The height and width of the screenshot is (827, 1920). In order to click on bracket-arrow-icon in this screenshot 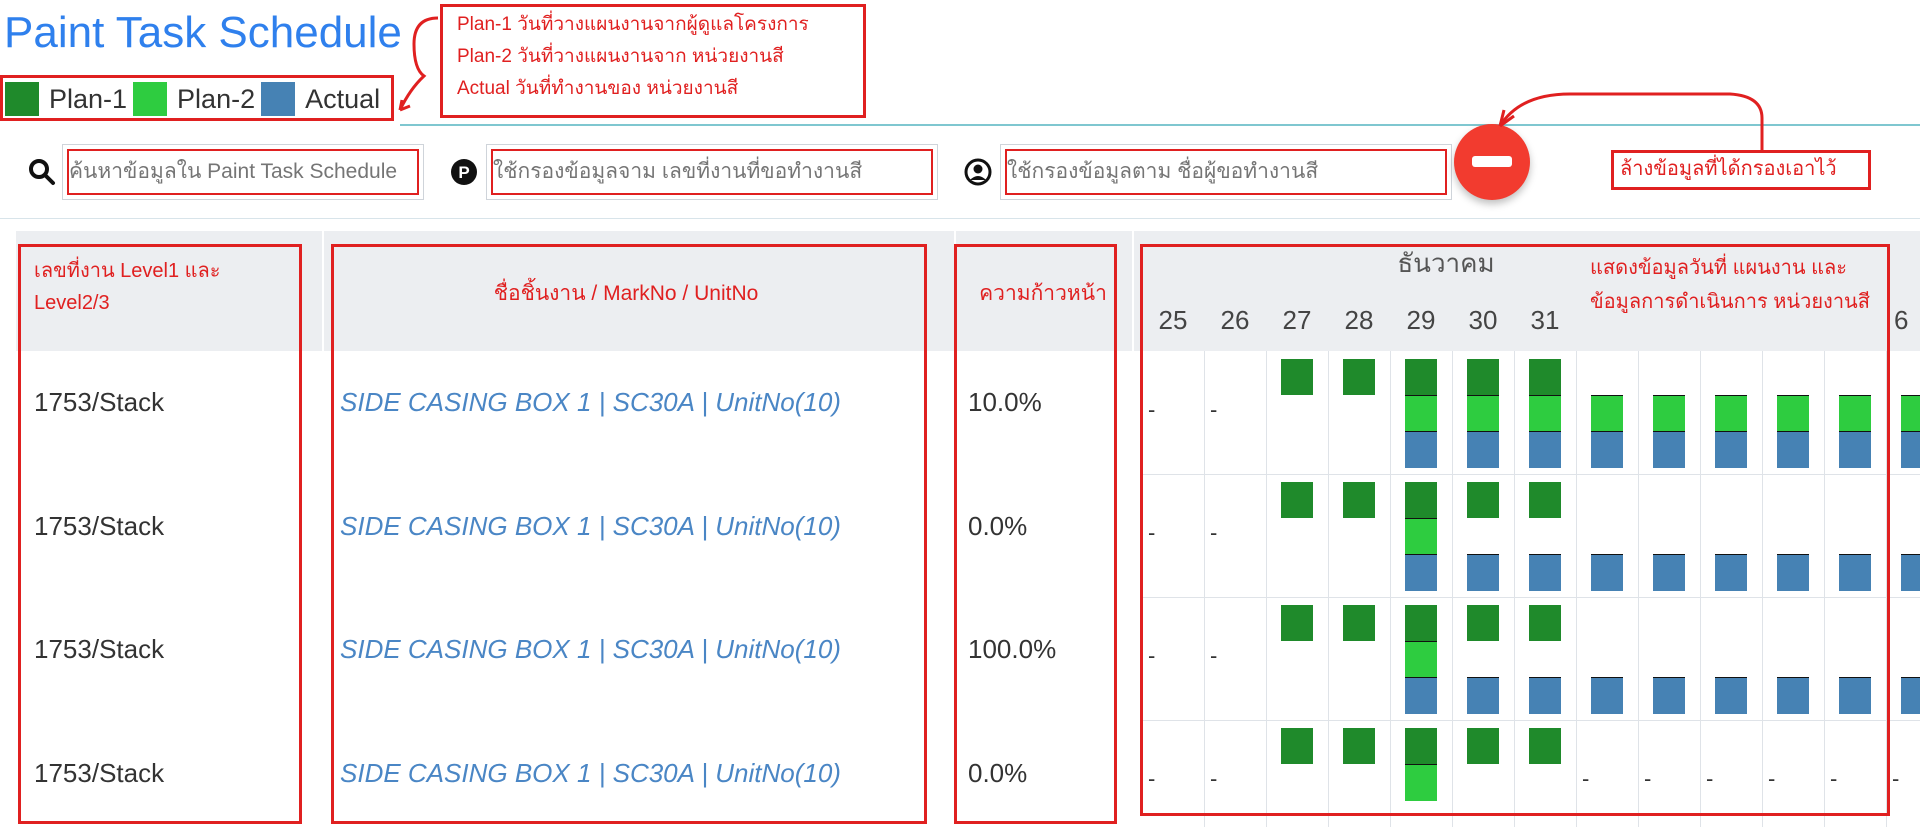, I will do `click(418, 64)`.